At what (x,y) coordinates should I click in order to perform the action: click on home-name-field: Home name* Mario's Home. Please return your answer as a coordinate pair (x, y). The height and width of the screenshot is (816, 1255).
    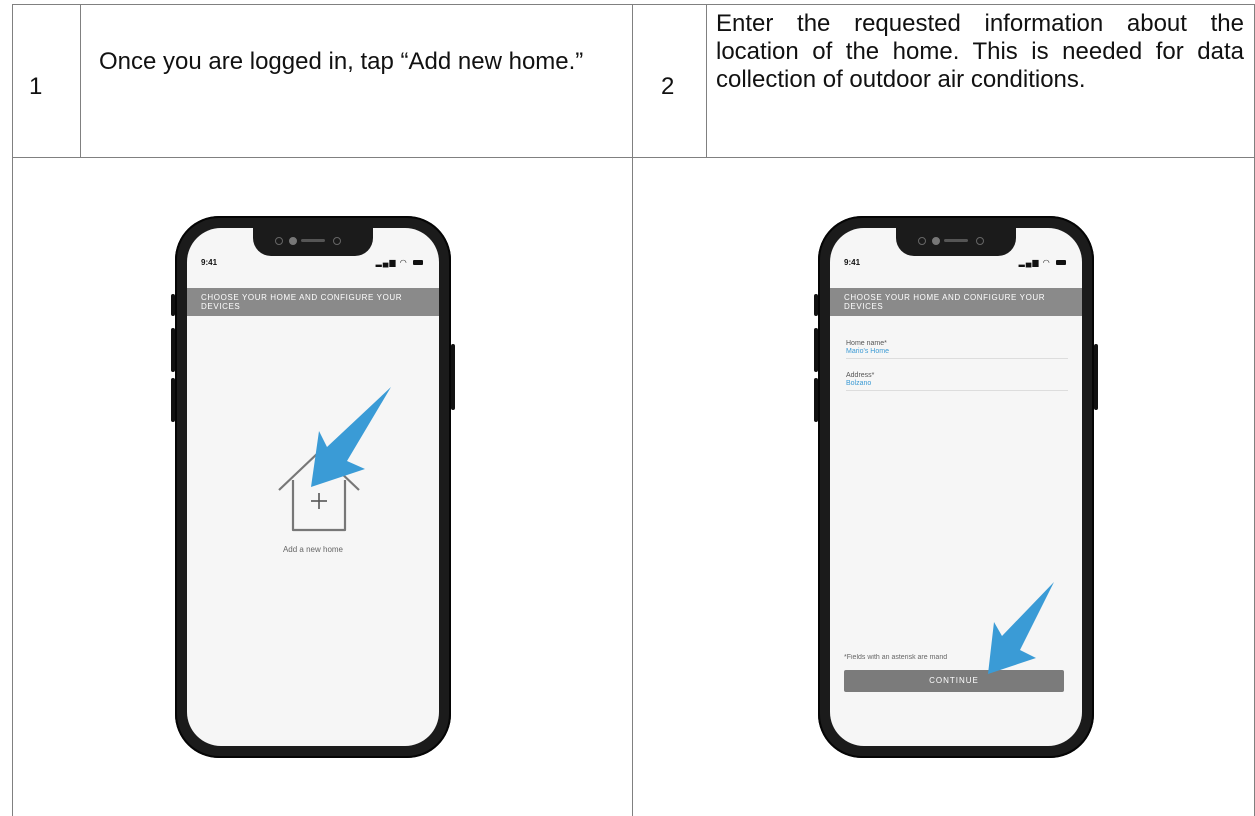
    Looking at the image, I should click on (957, 349).